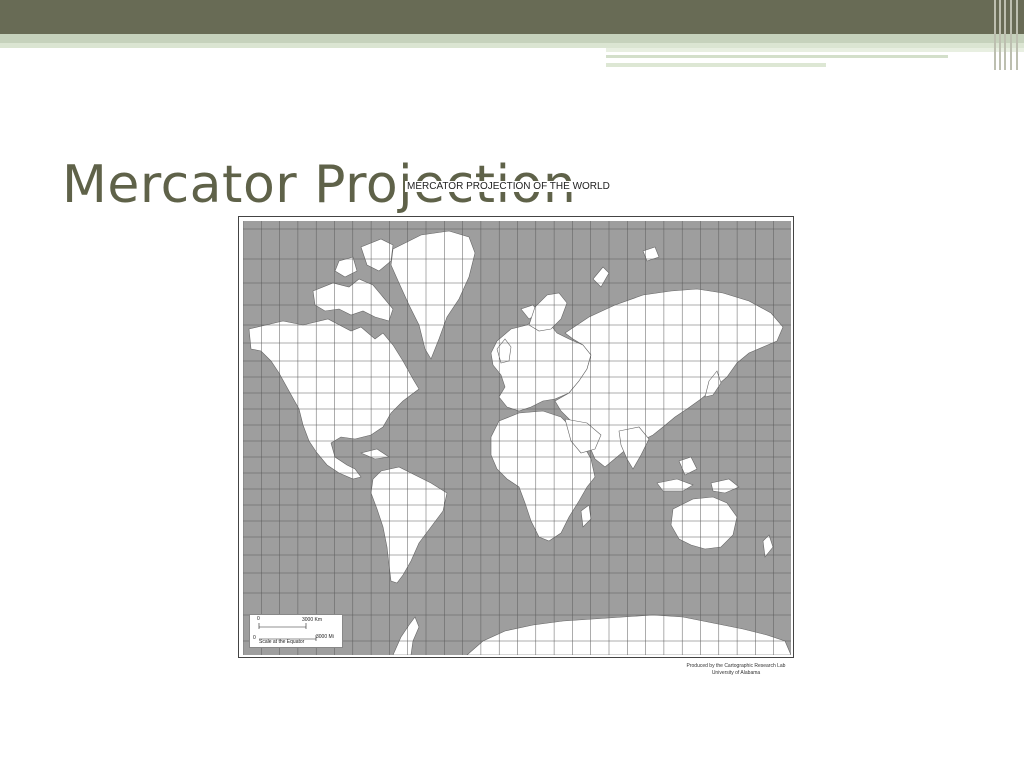 The width and height of the screenshot is (1024, 768). What do you see at coordinates (508, 186) in the screenshot?
I see `map-heading: MERCATOR PROJECTION OF THE WORLD` at bounding box center [508, 186].